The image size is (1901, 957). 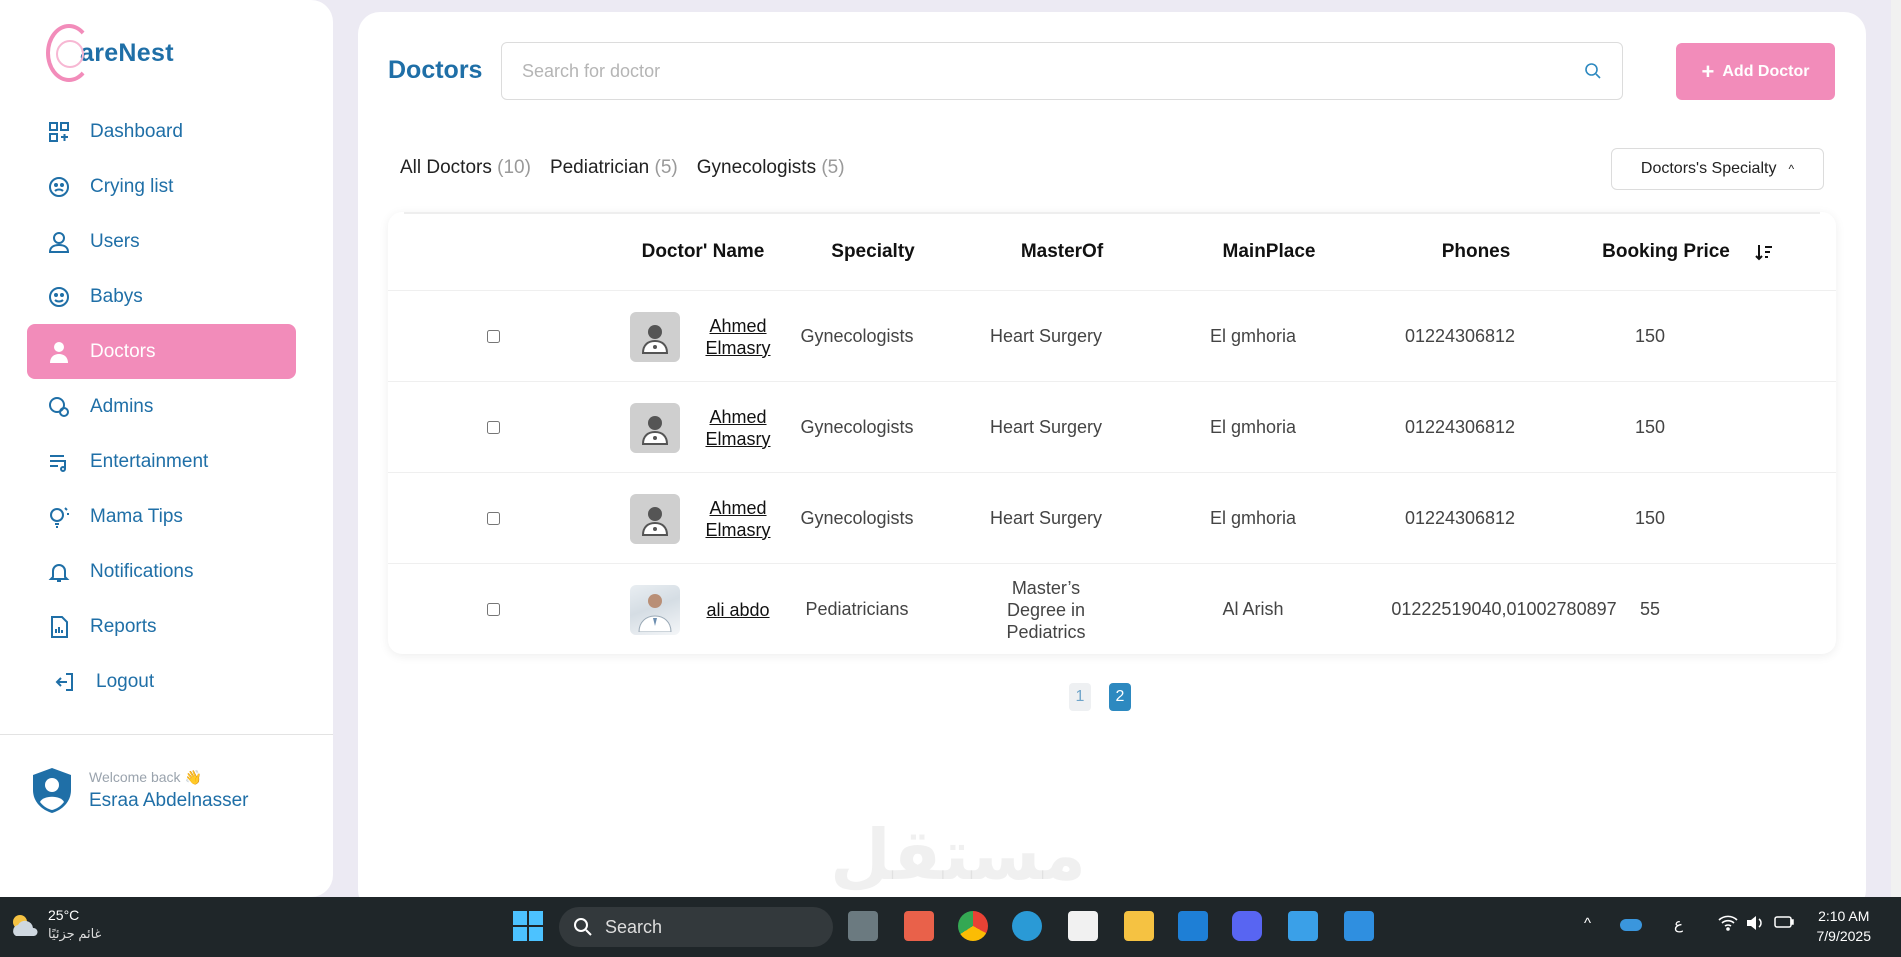 What do you see at coordinates (59, 242) in the screenshot?
I see `user-icon` at bounding box center [59, 242].